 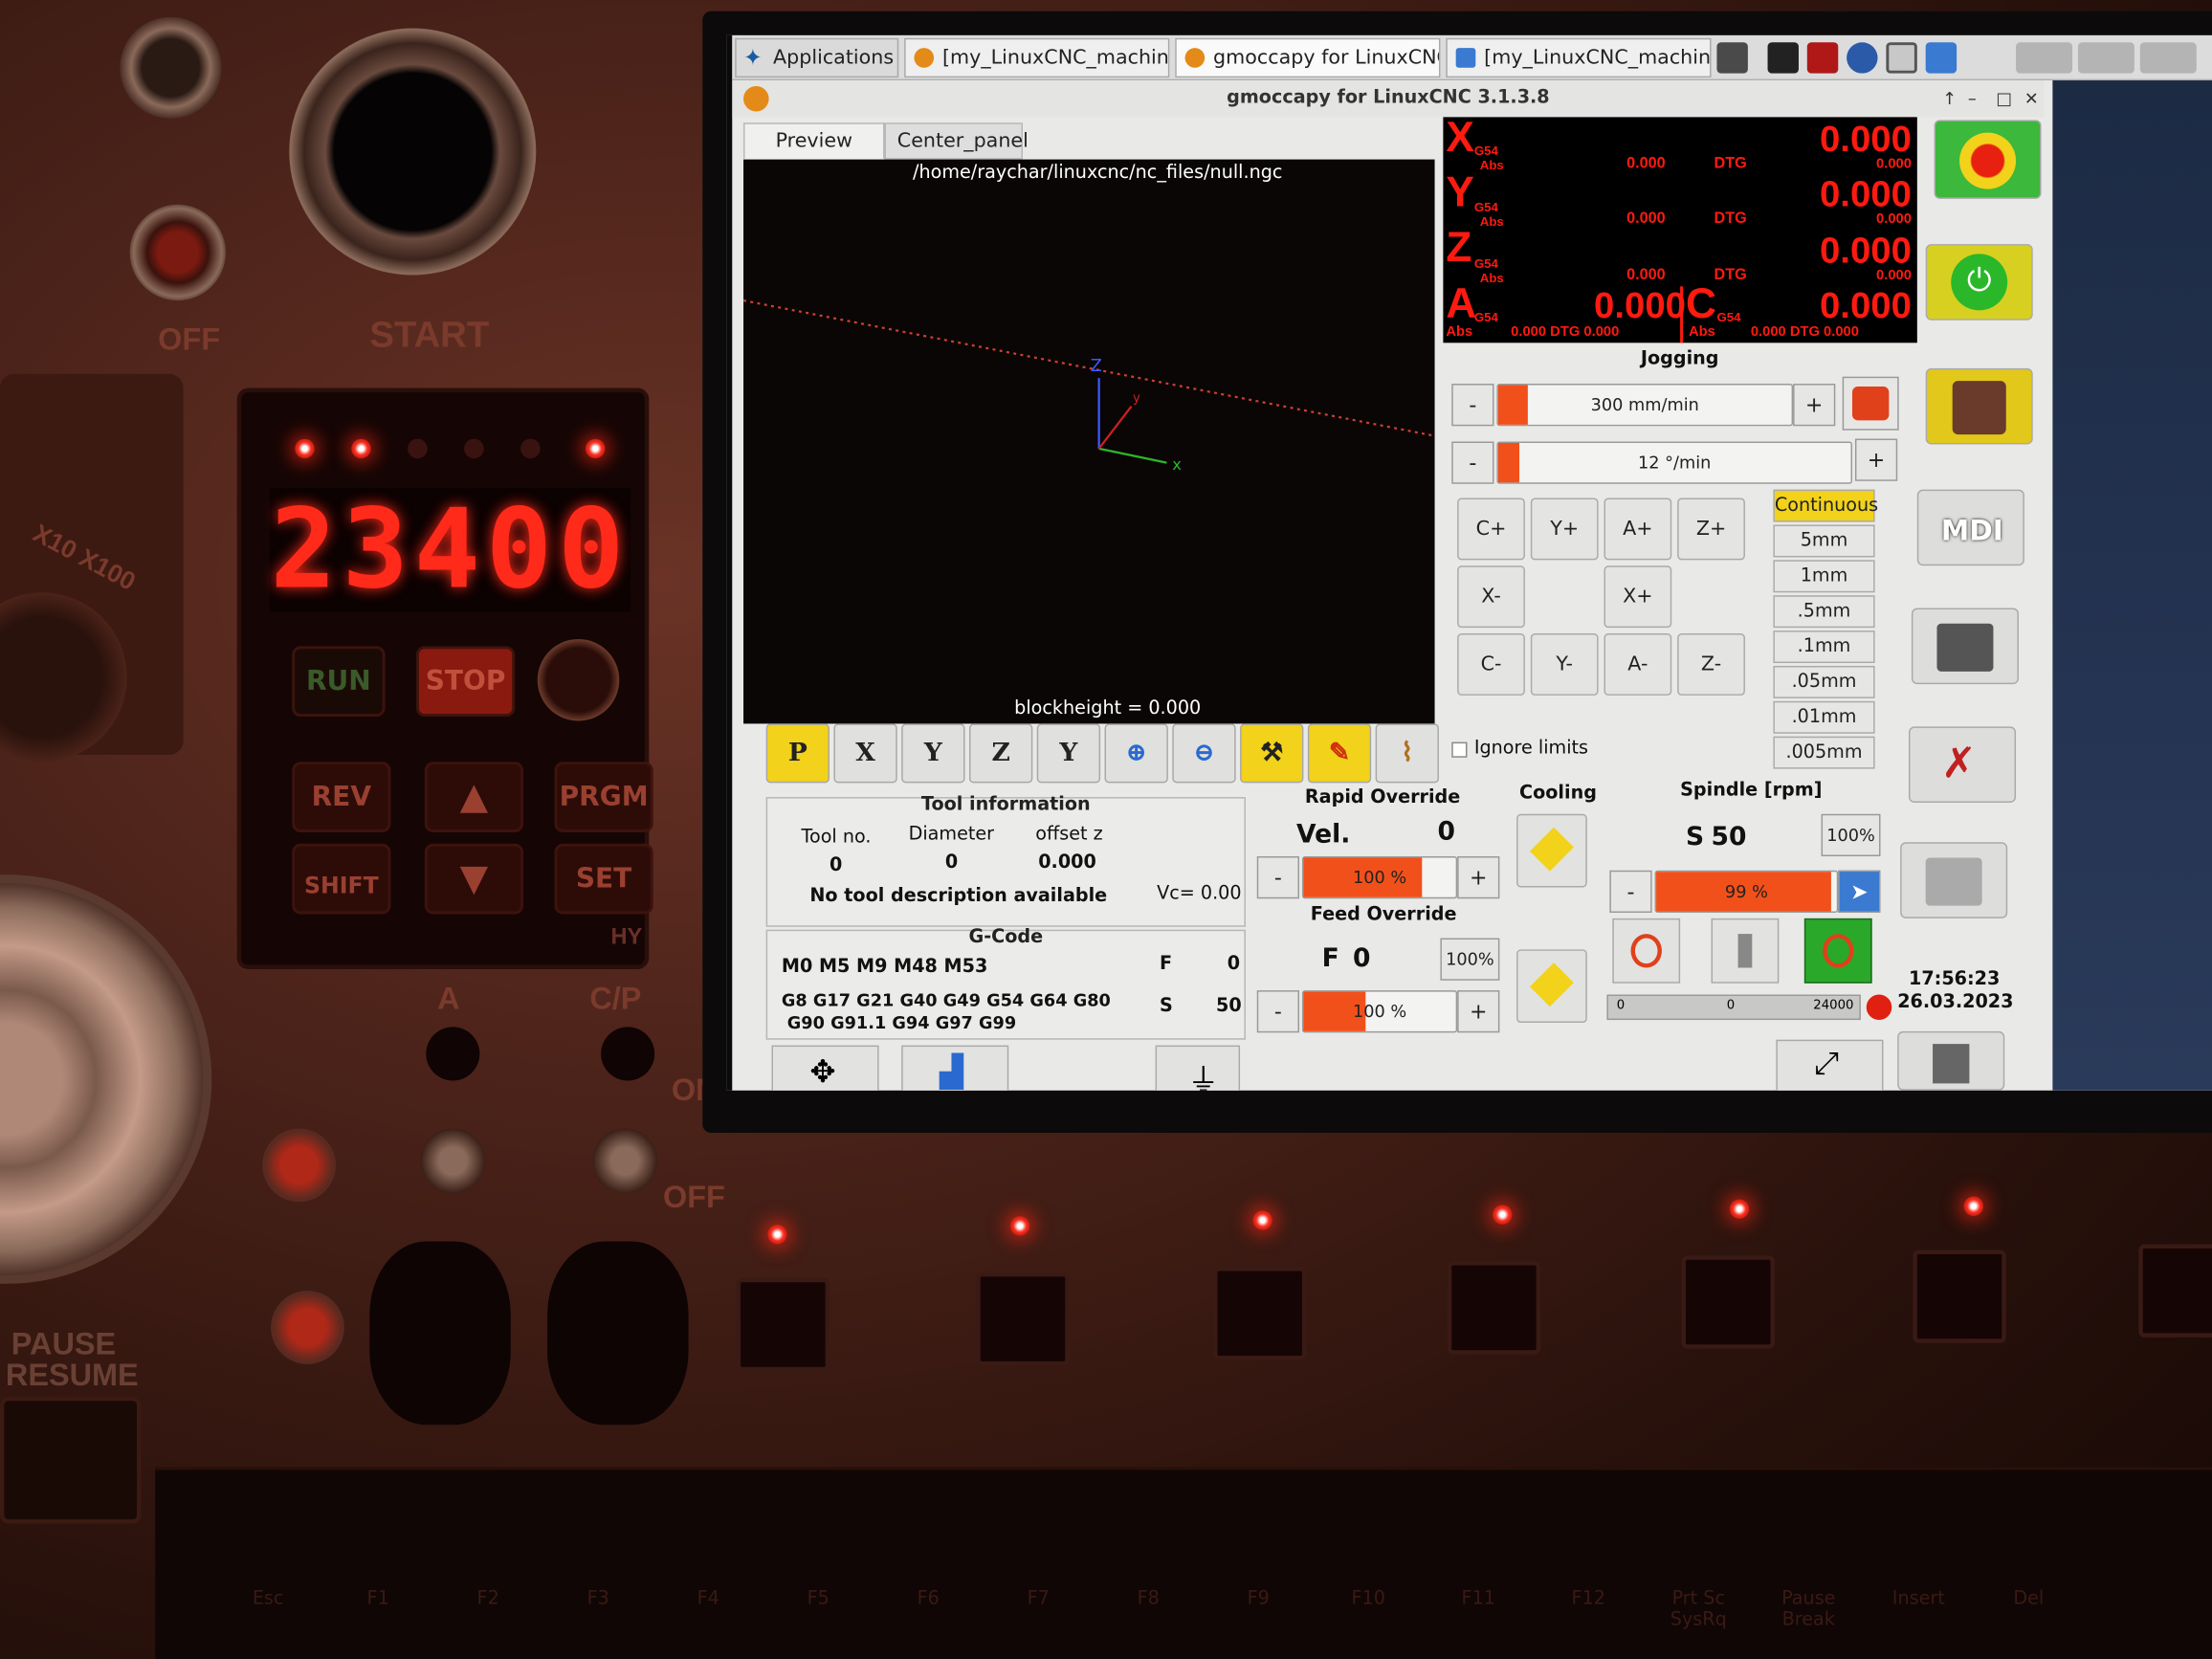 I want to click on jog-c-minus: C-, so click(x=1491, y=664).